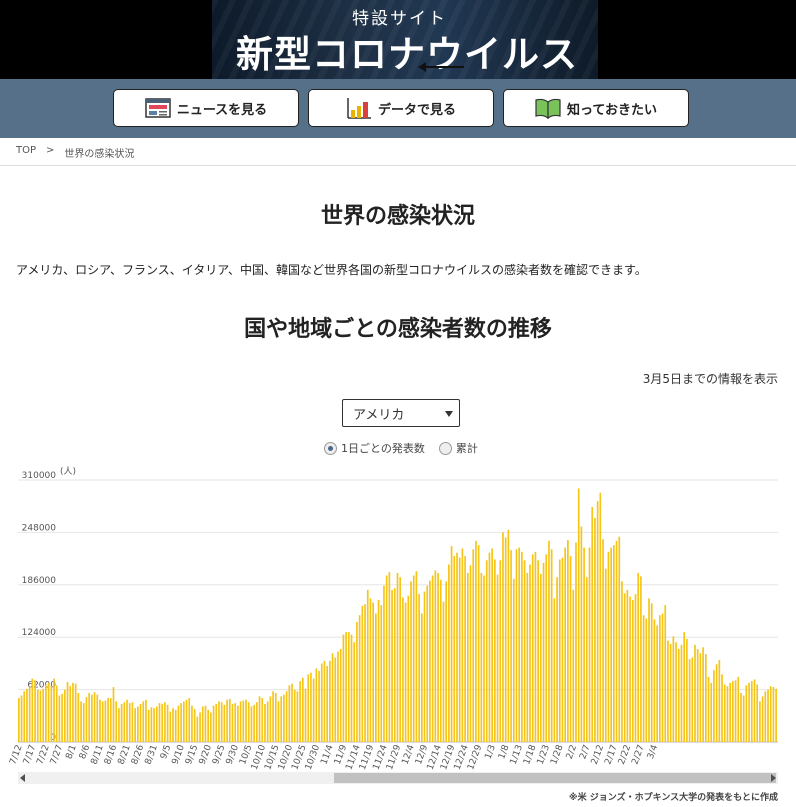  Describe the element at coordinates (773, 778) in the screenshot. I see `scroll-right-icon` at that location.